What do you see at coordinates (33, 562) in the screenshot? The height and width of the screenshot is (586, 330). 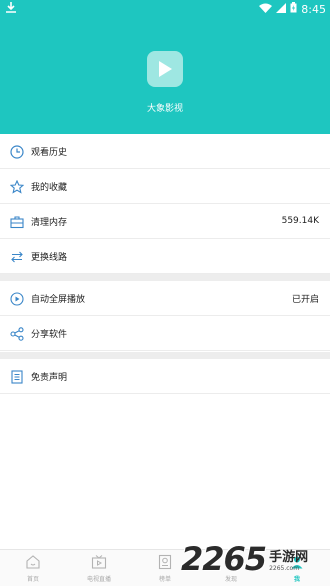 I see `home-icon` at bounding box center [33, 562].